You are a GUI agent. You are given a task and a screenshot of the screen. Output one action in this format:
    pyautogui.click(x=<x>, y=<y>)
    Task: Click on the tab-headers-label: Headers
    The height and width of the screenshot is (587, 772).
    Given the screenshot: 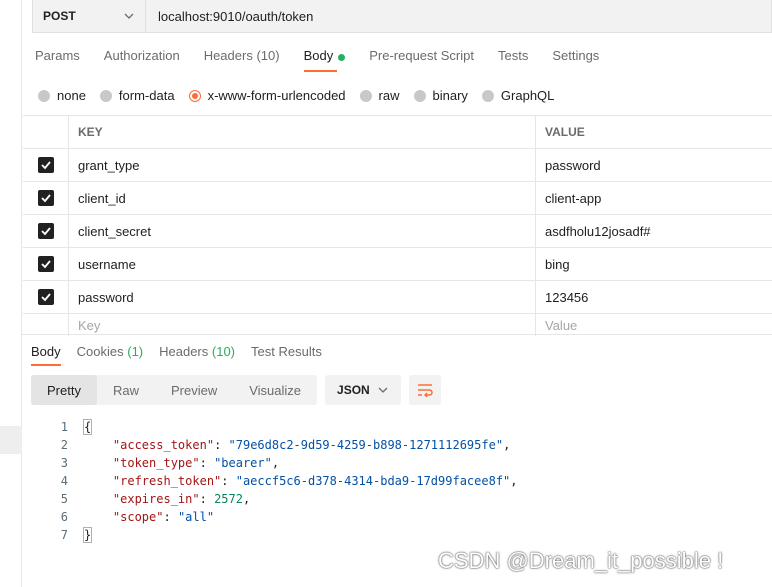 What is the action you would take?
    pyautogui.click(x=228, y=55)
    